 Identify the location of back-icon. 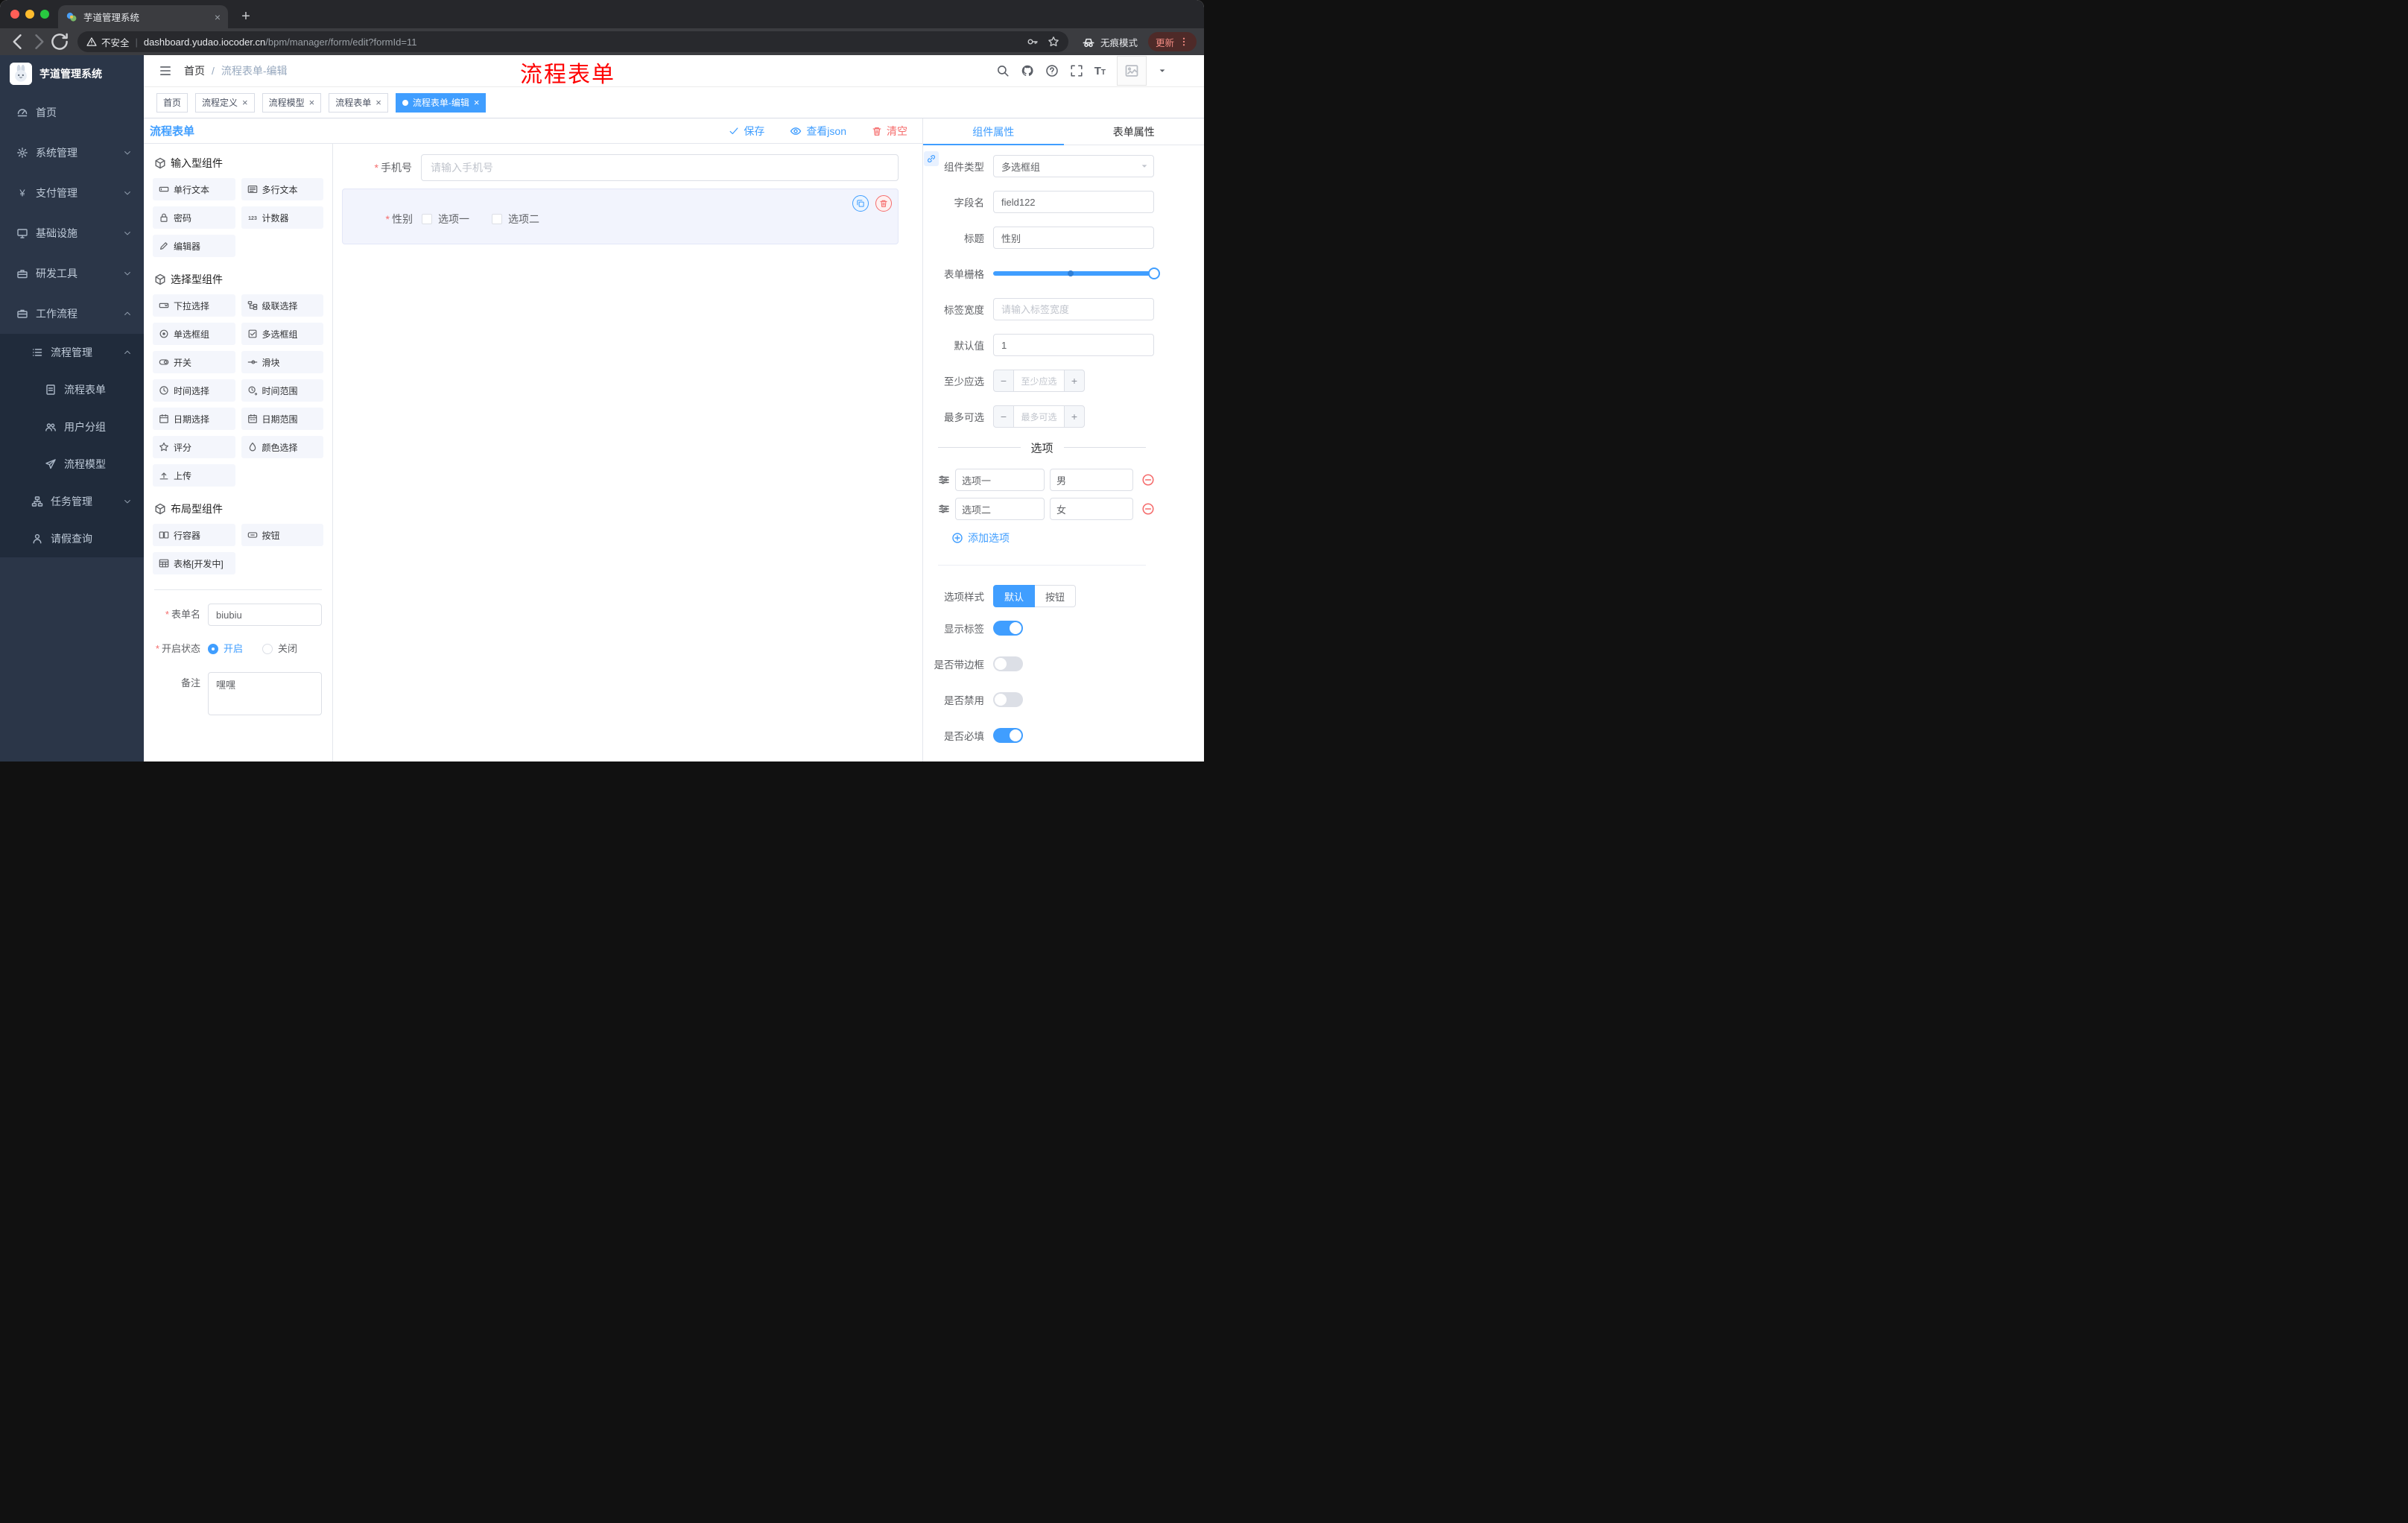
(17, 41).